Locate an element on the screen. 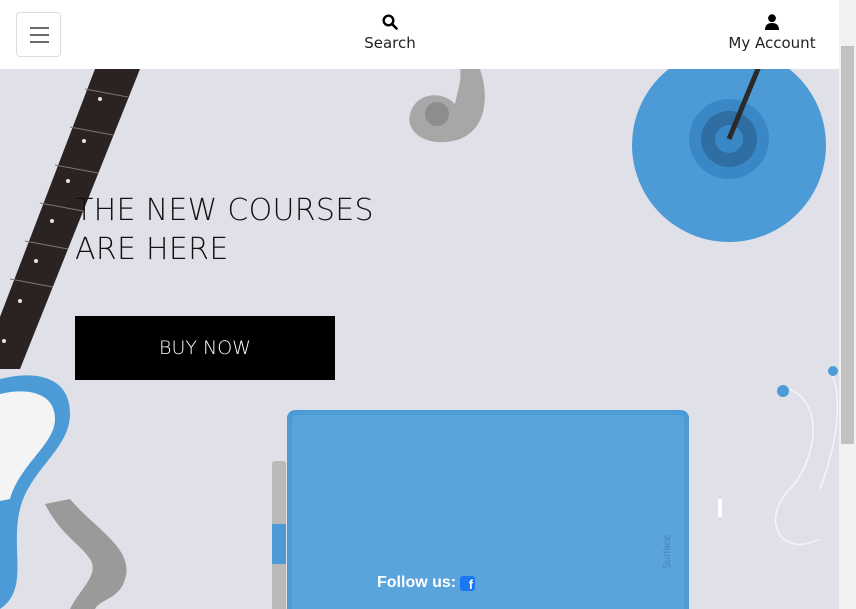 The height and width of the screenshot is (609, 856). menu-button is located at coordinates (38, 34).